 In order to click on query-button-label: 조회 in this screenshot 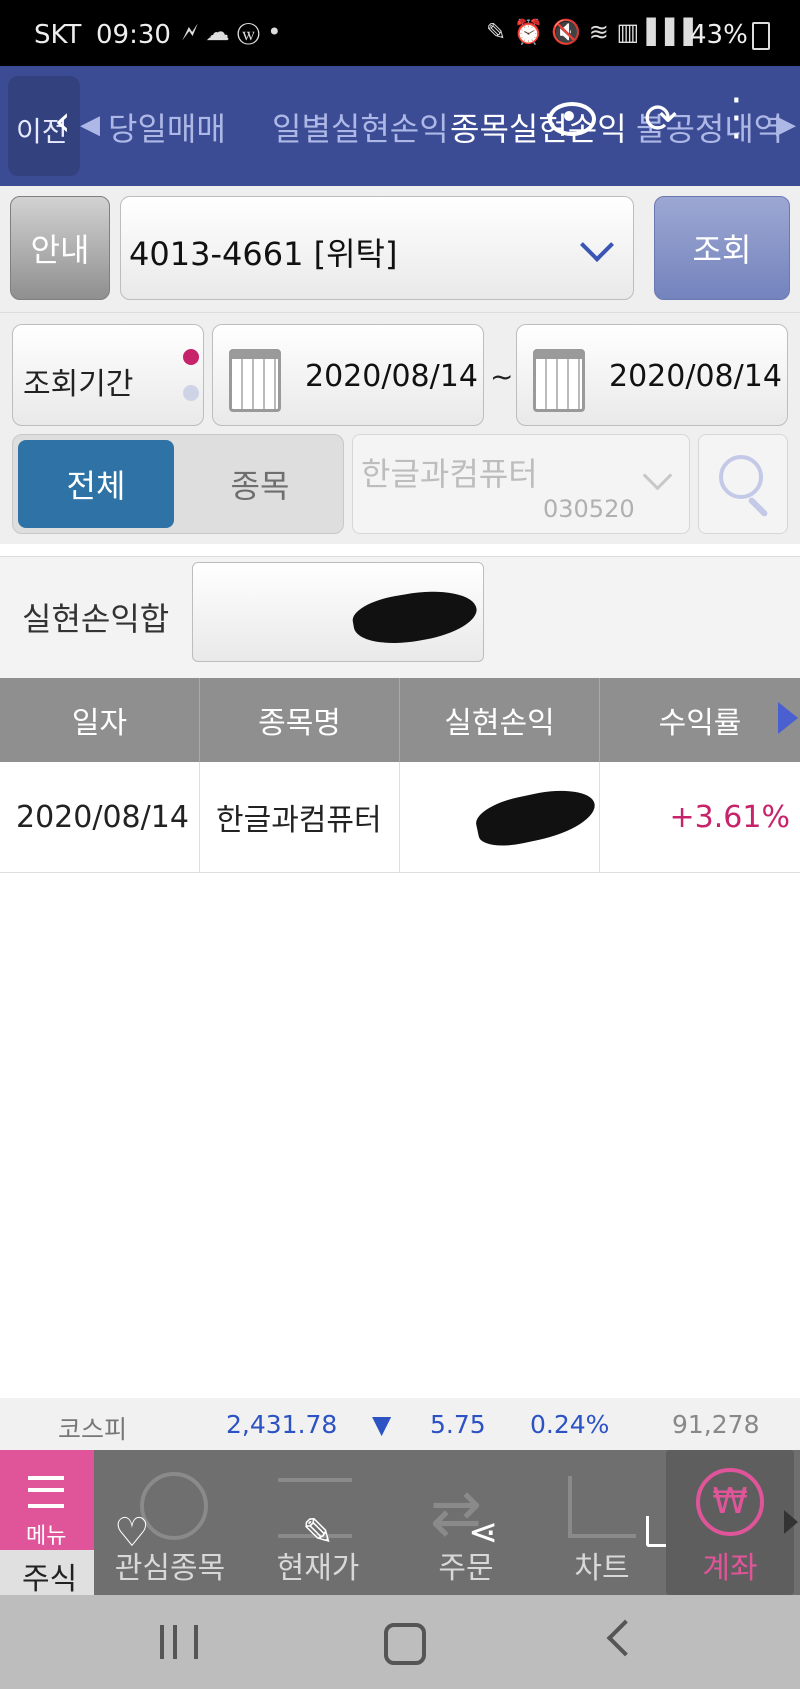, I will do `click(722, 250)`.